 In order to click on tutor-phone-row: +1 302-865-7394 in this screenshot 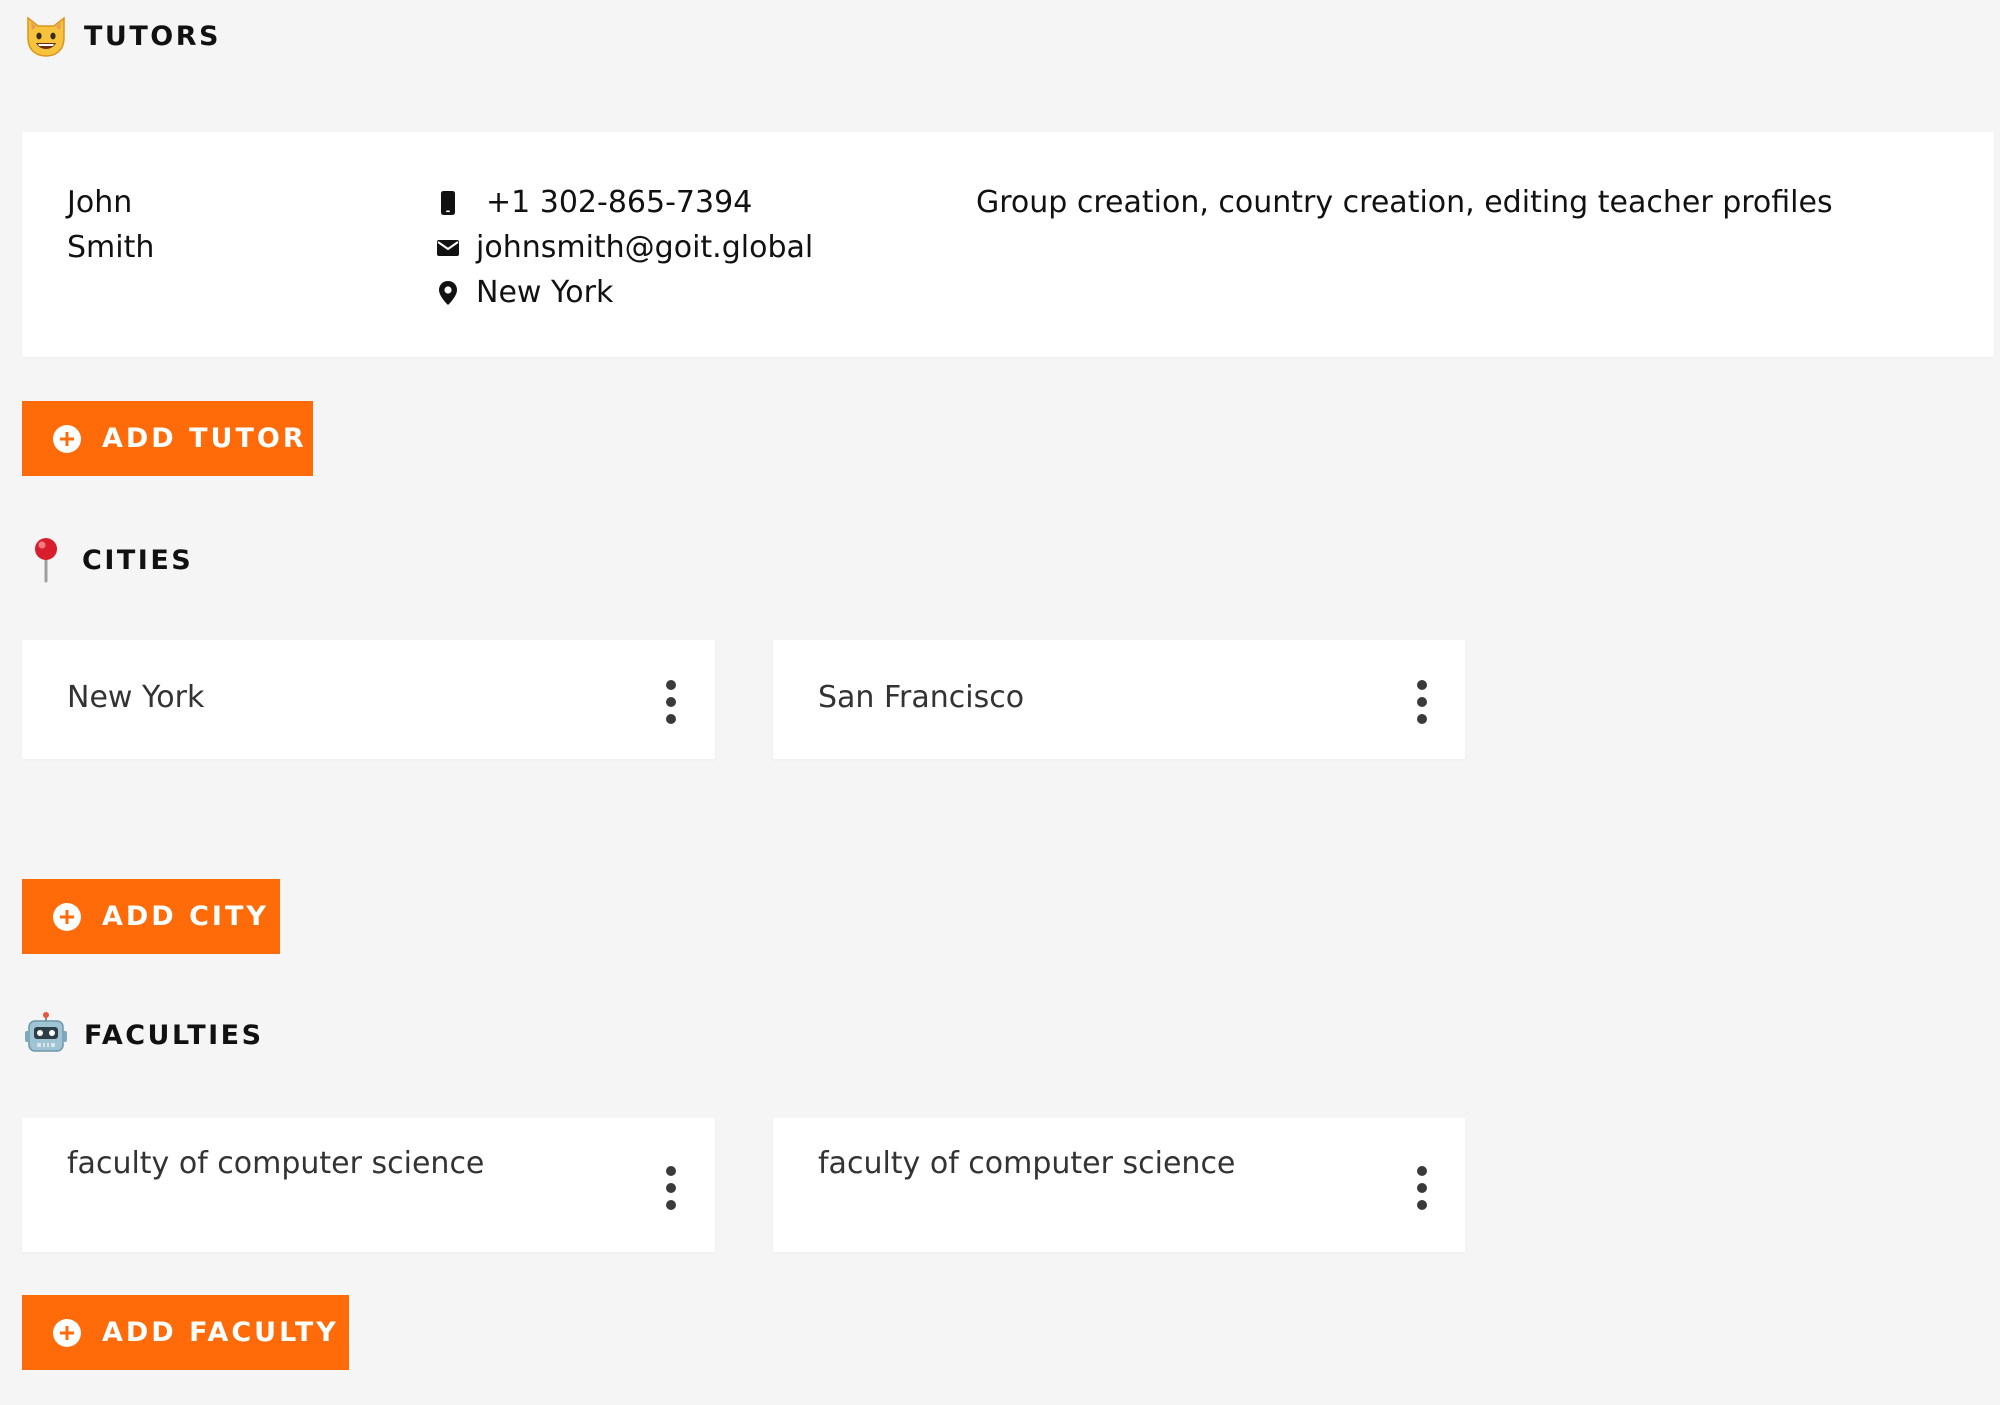, I will do `click(623, 202)`.